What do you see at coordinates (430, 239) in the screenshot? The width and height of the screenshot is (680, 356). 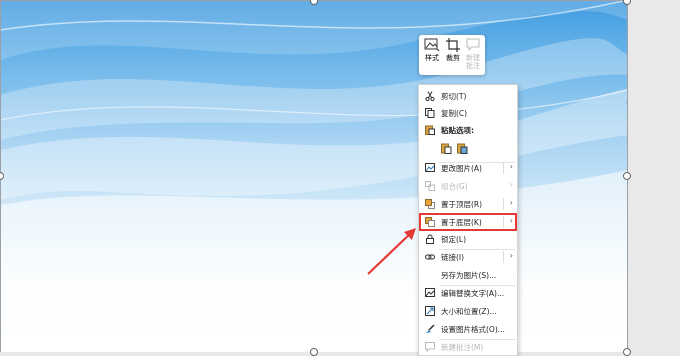 I see `lock-icon` at bounding box center [430, 239].